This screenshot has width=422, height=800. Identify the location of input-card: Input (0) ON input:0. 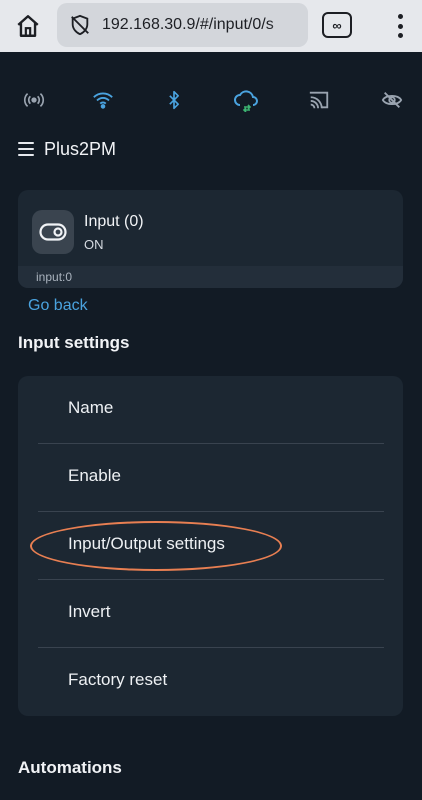
(210, 239).